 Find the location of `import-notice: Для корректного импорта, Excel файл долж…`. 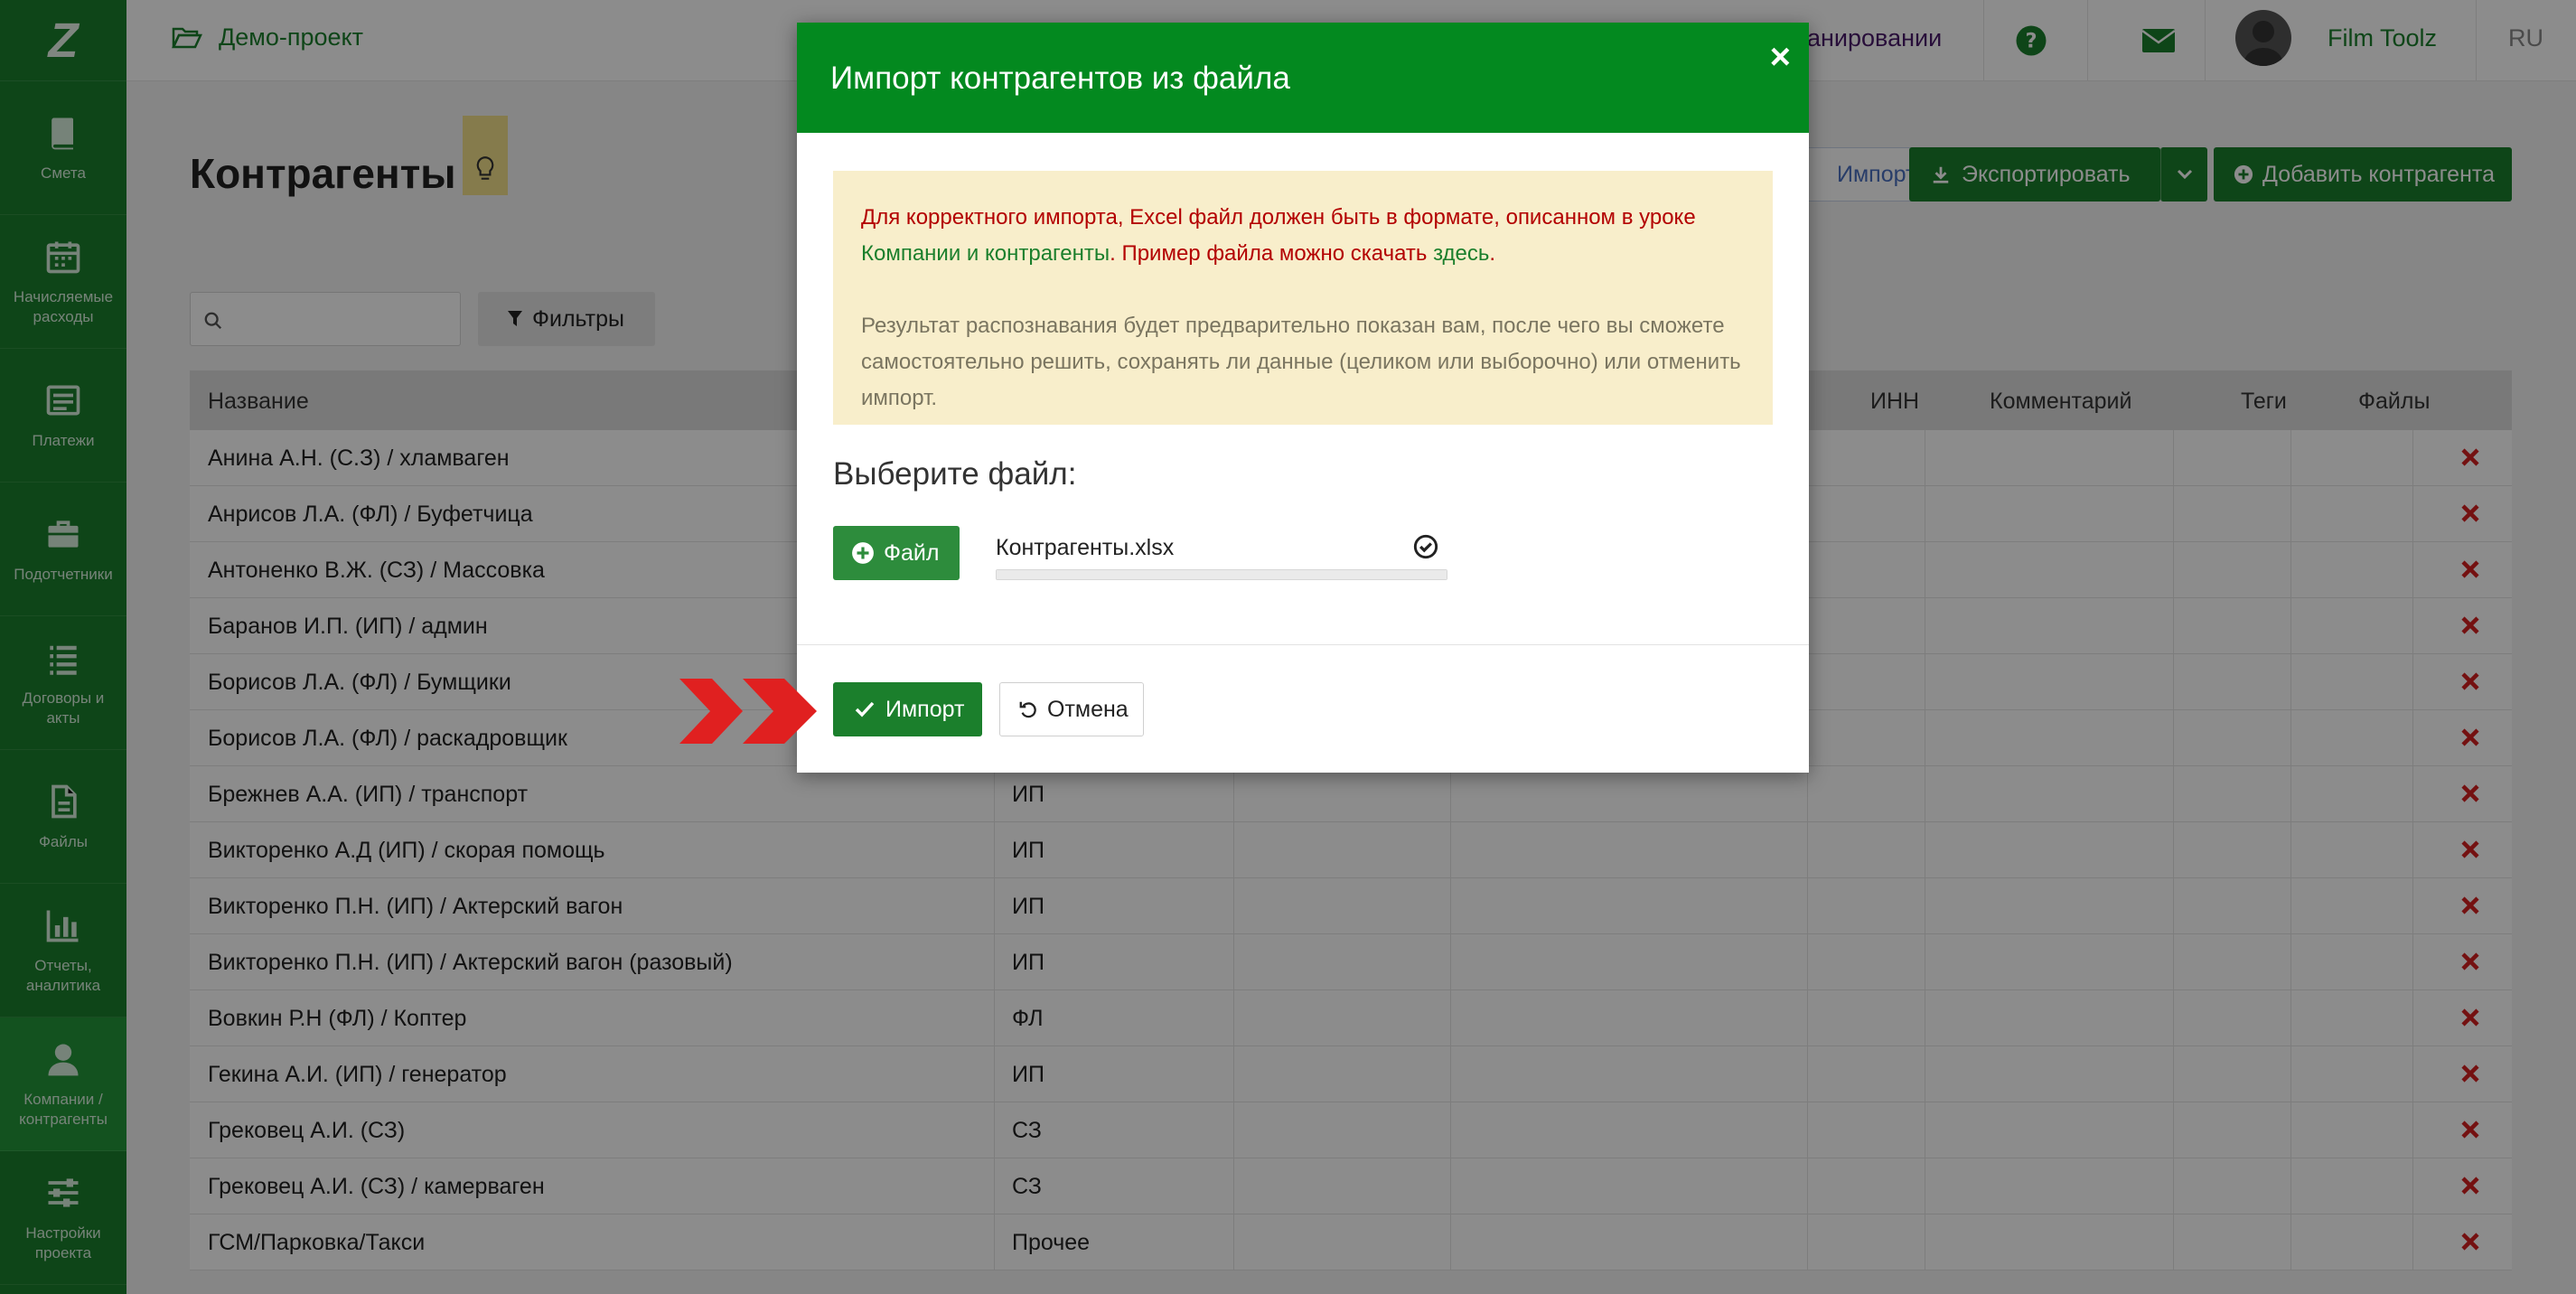

import-notice: Для корректного импорта, Excel файл долж… is located at coordinates (1303, 298).